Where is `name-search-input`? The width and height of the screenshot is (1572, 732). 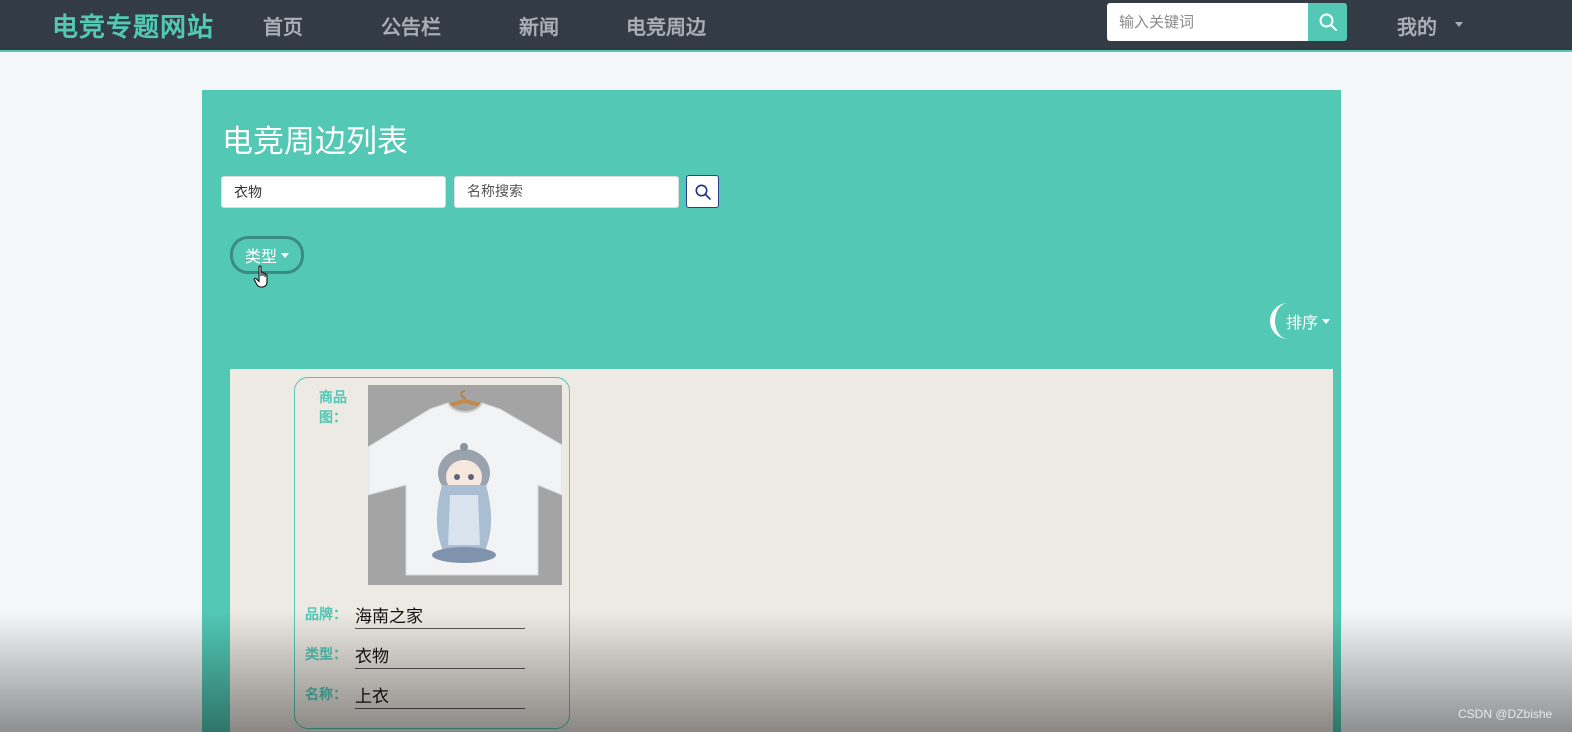 name-search-input is located at coordinates (566, 192).